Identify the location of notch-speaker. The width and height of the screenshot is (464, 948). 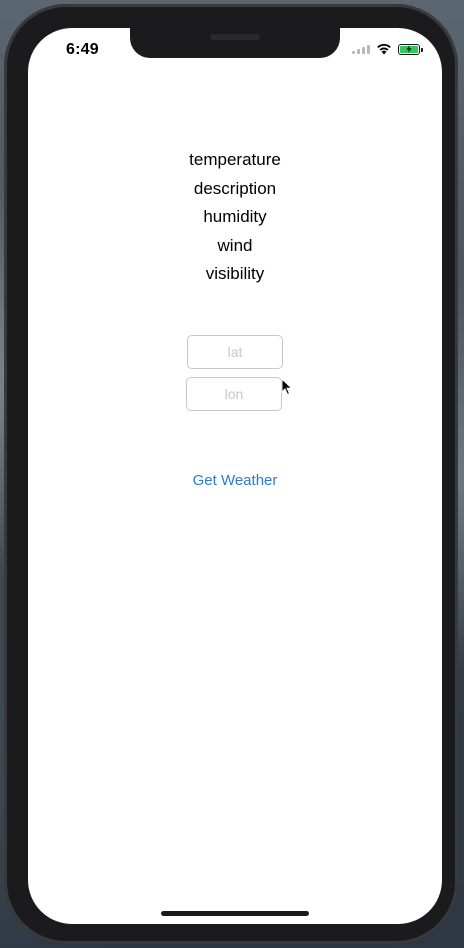
(235, 37).